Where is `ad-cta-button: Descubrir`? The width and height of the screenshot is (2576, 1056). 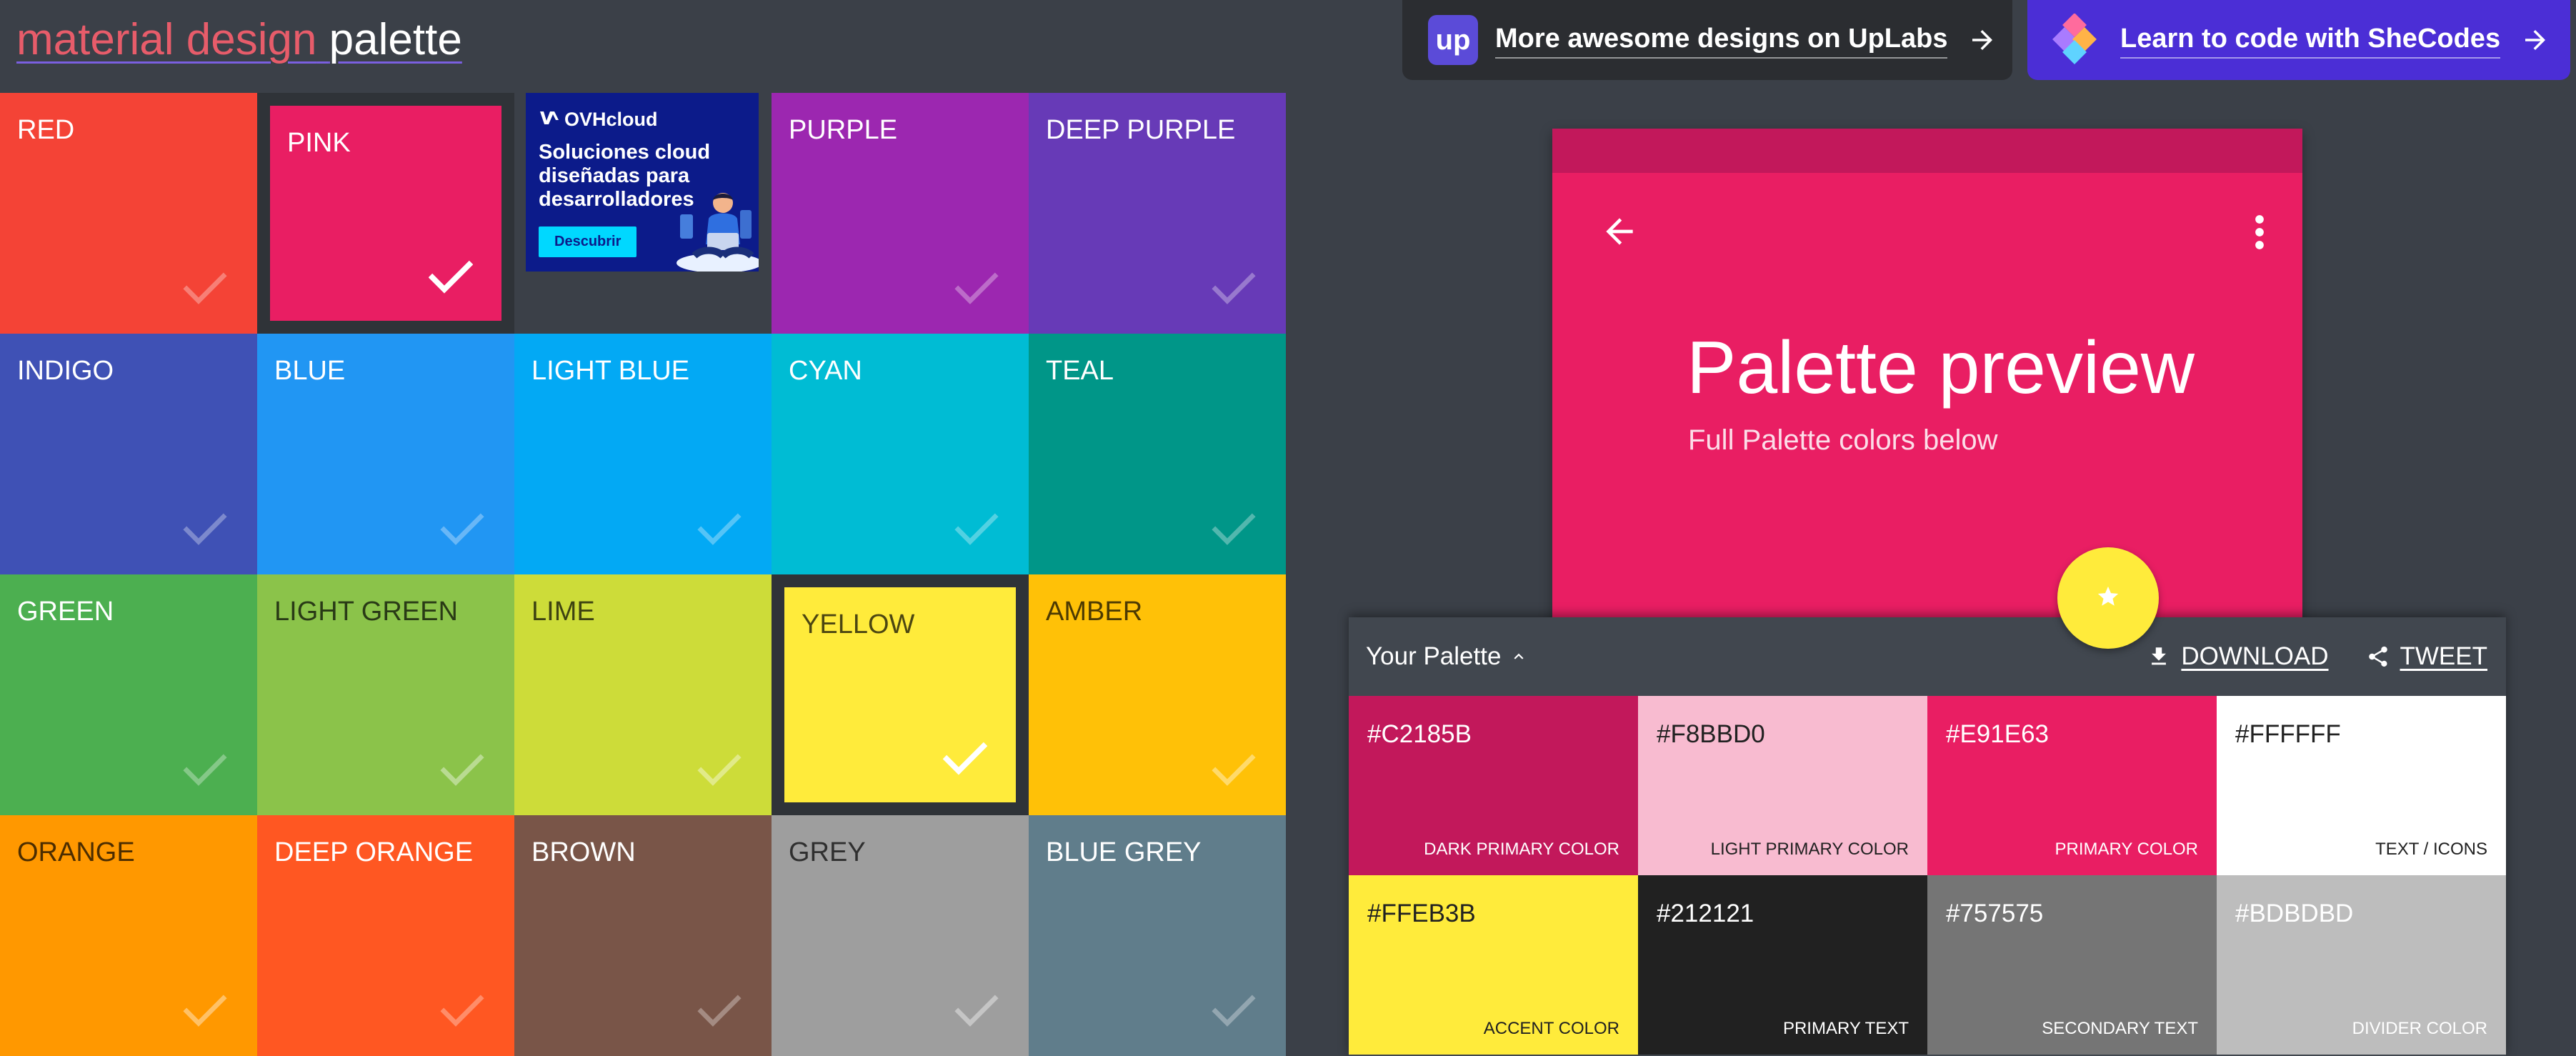
ad-cta-button: Descubrir is located at coordinates (588, 241).